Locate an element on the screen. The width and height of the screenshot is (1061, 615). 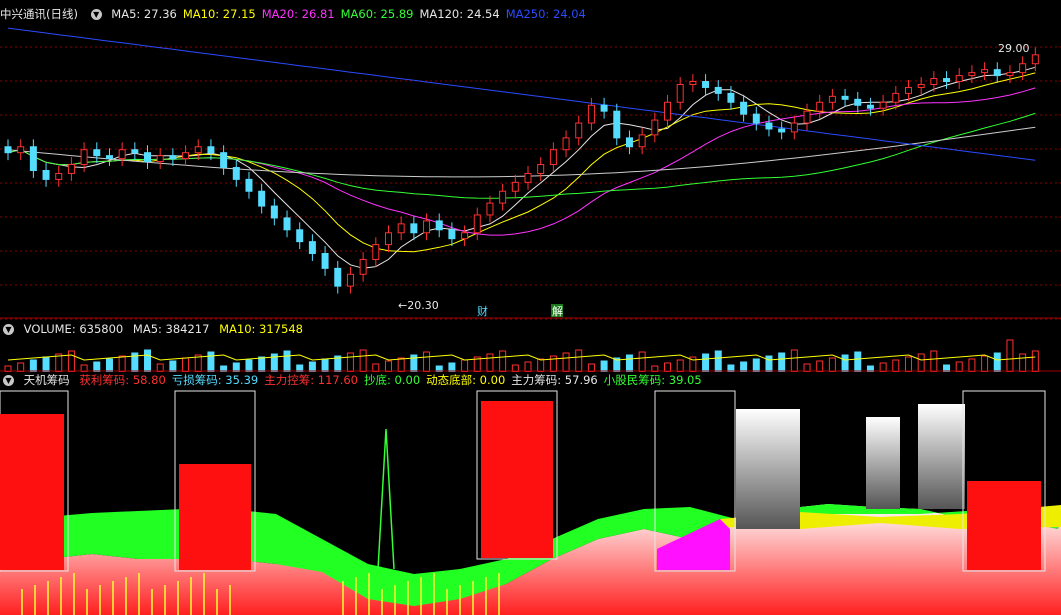
chip-settings-icon: ▼ is located at coordinates (8, 380).